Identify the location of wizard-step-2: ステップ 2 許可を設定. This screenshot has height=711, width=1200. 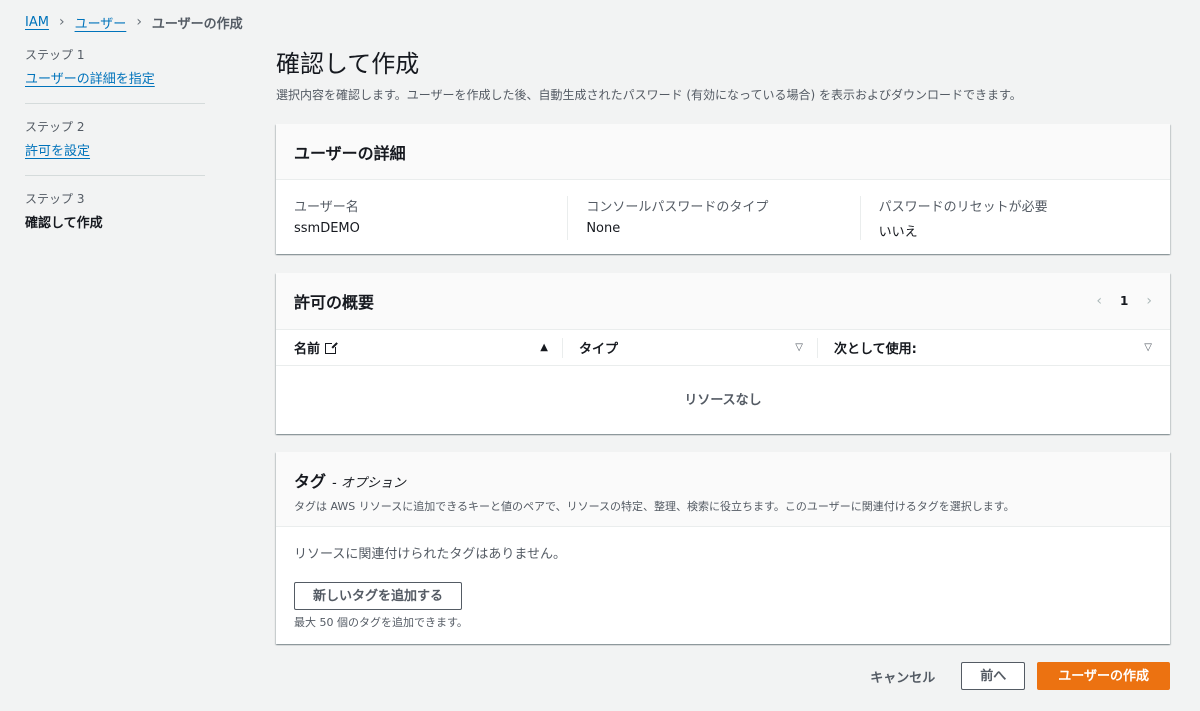
(115, 147).